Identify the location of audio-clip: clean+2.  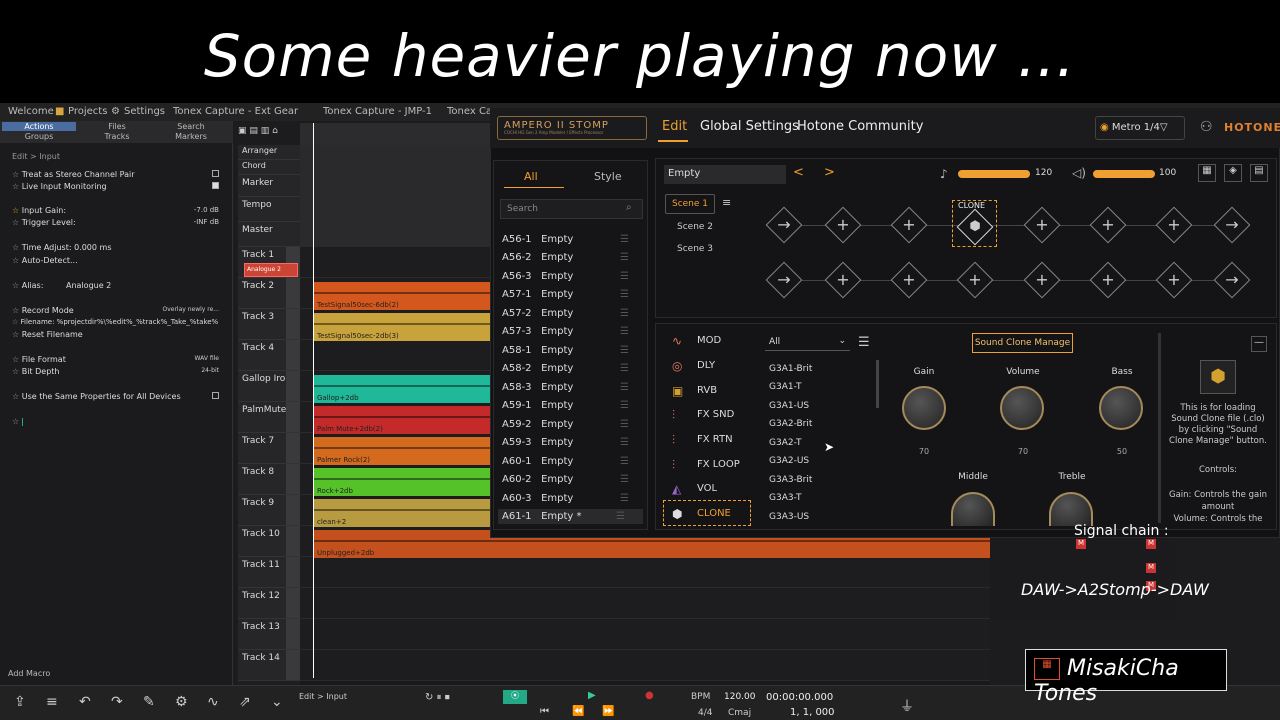
(409, 513).